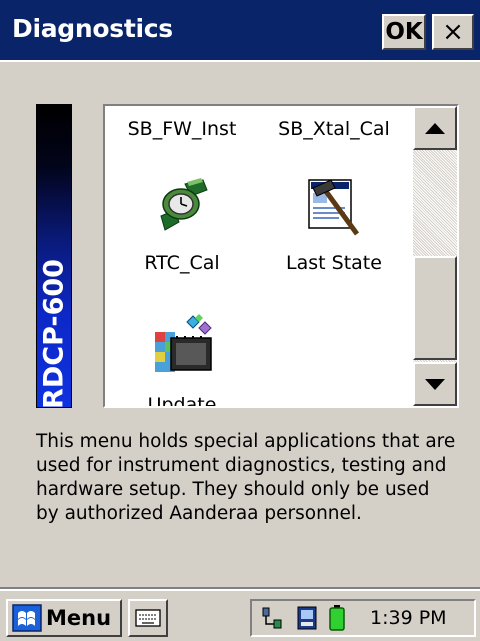 The height and width of the screenshot is (641, 480). Describe the element at coordinates (334, 263) in the screenshot. I see `list-item-label: Last State` at that location.